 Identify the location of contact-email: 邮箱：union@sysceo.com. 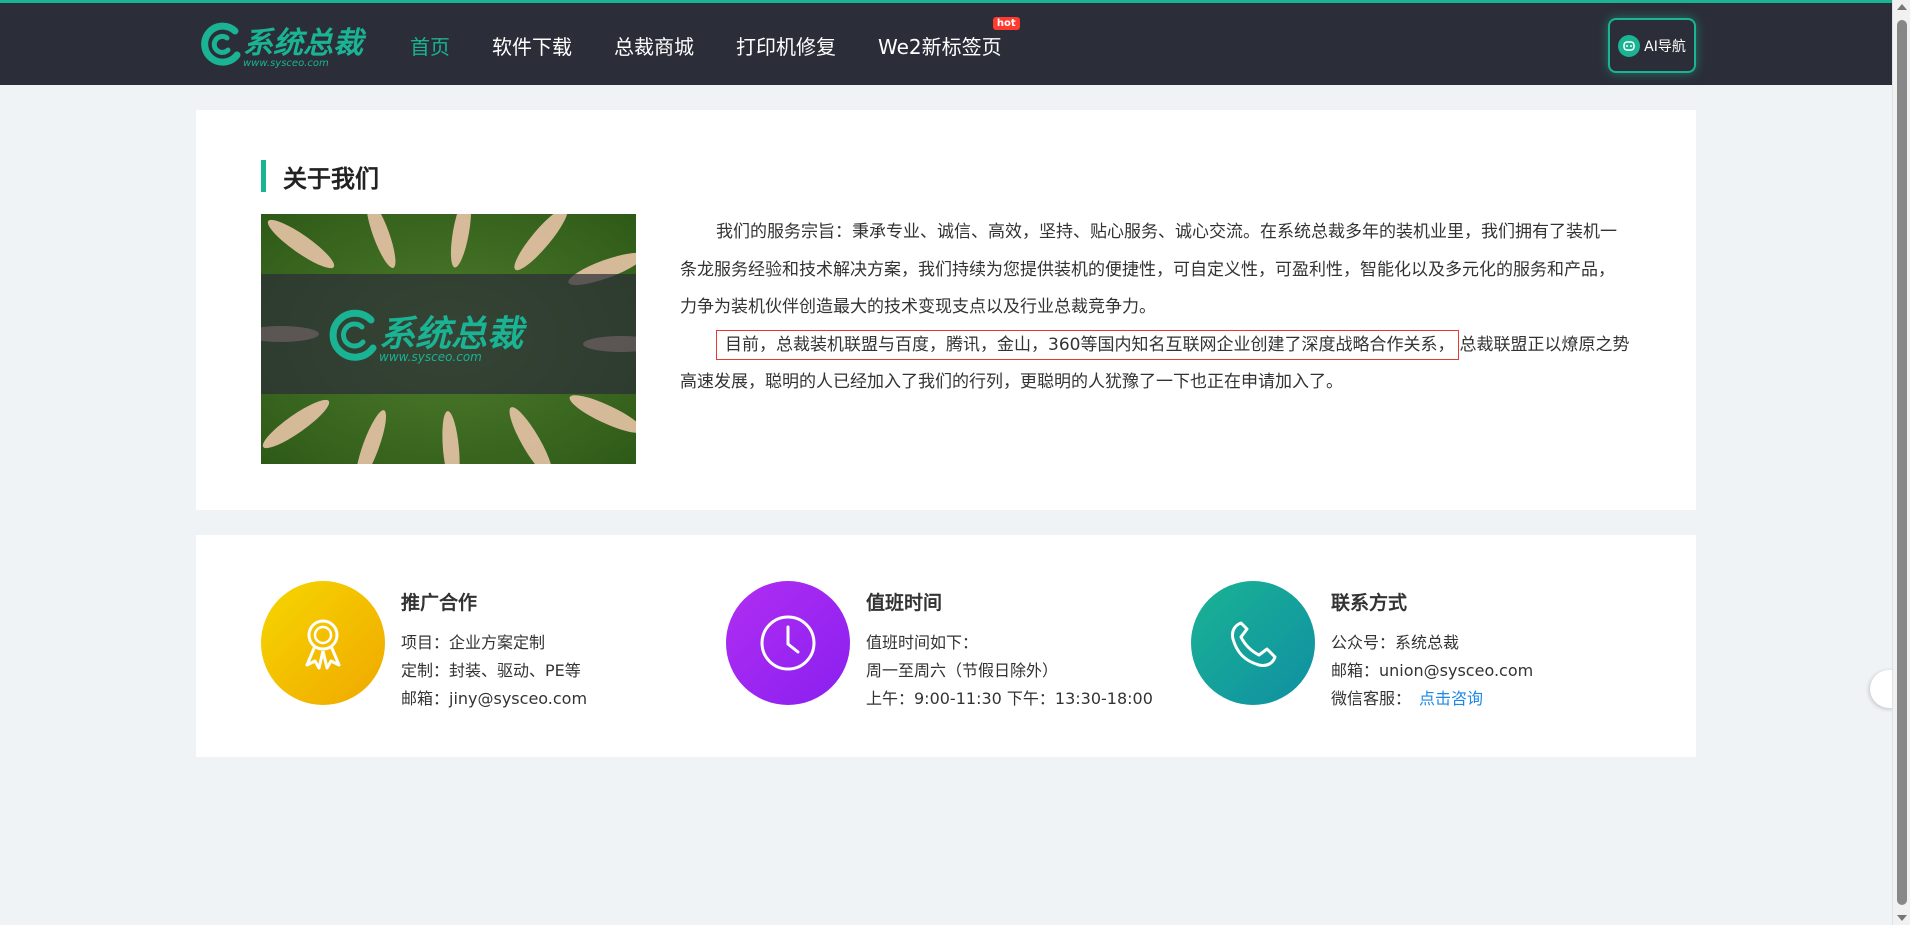
(1432, 670).